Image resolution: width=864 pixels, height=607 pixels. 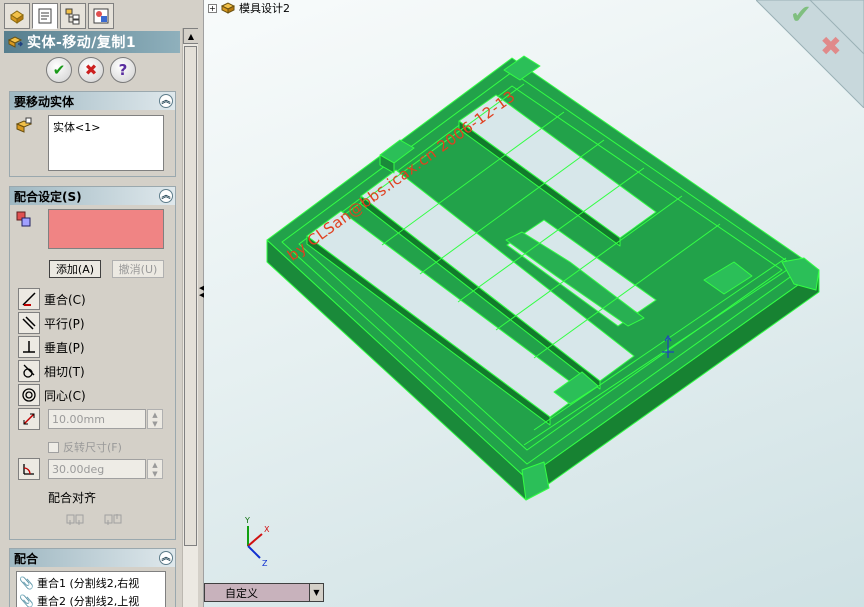 I want to click on property-manager-icon, so click(x=45, y=16).